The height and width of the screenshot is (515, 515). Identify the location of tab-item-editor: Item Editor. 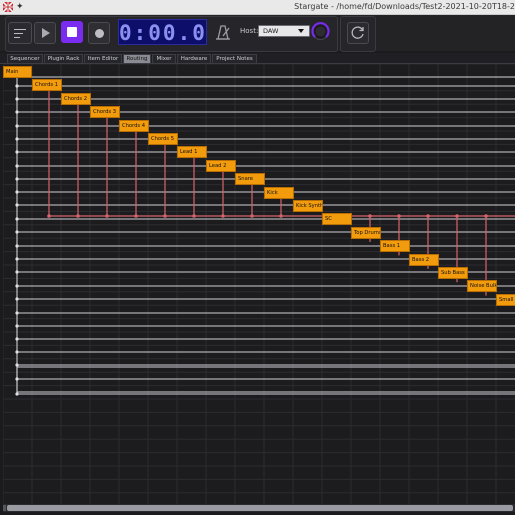
(103, 58).